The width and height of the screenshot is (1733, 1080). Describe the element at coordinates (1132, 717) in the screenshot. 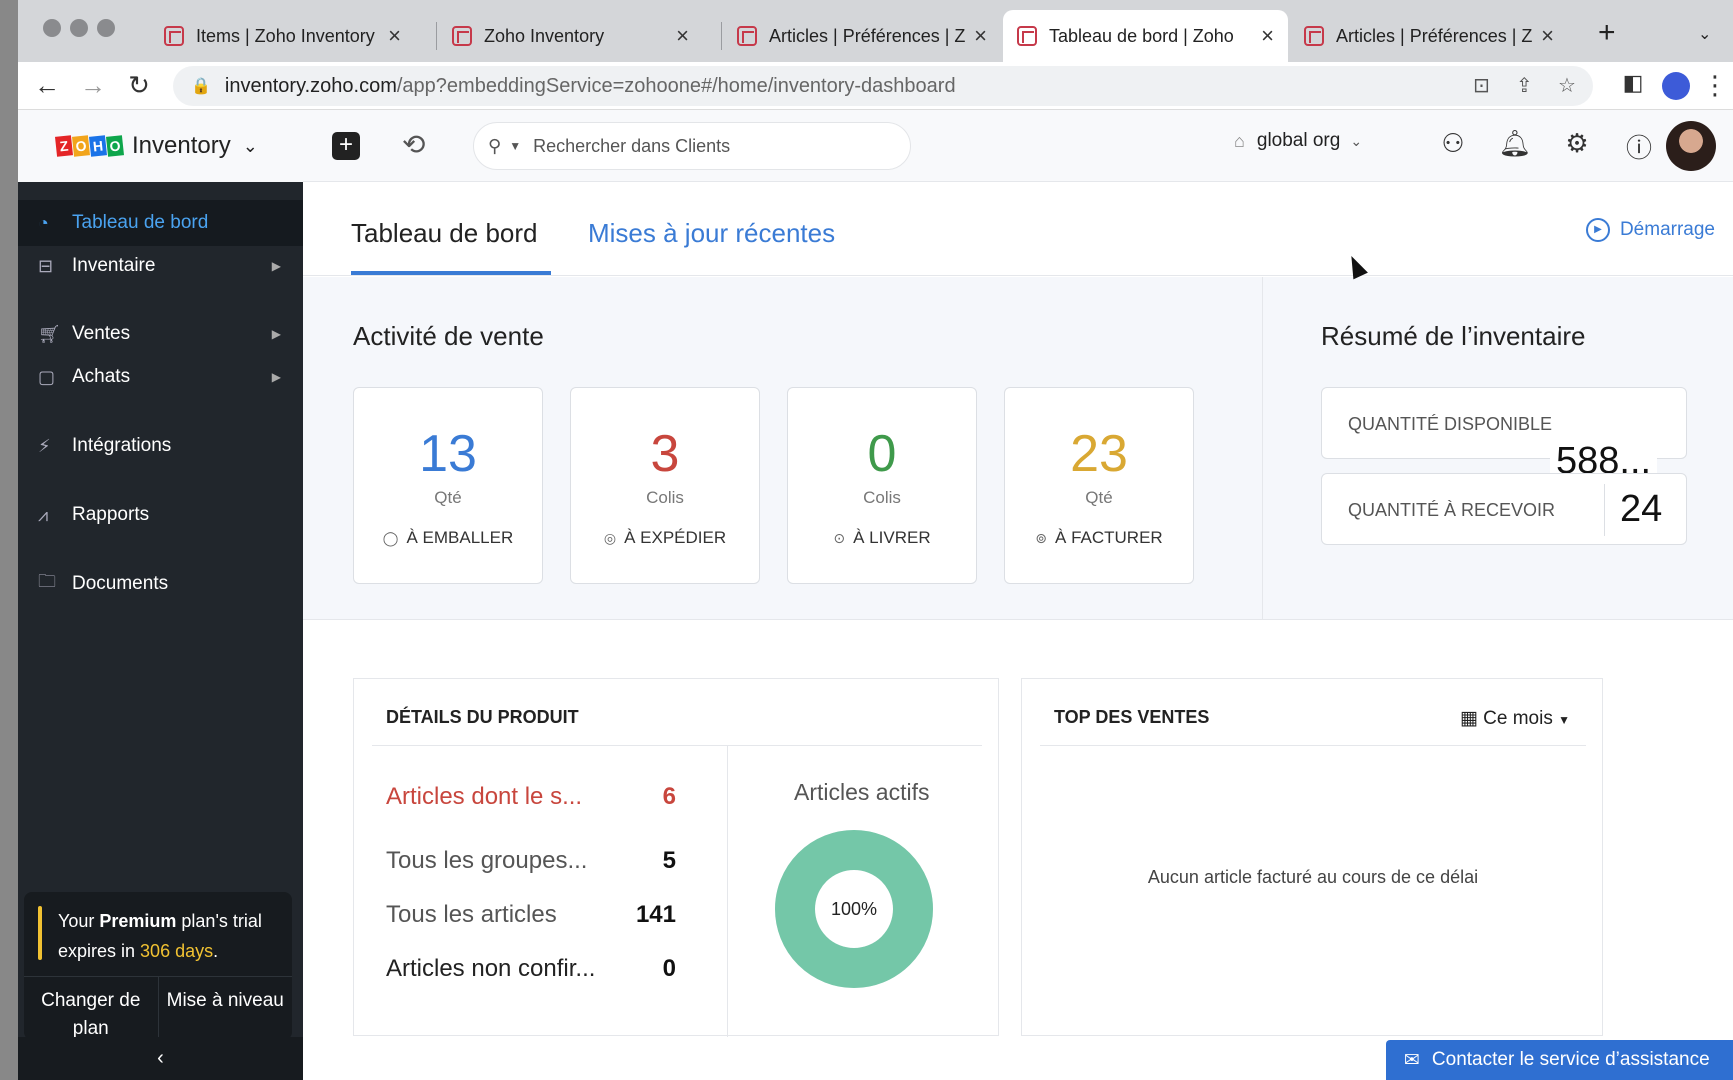

I see `panel-title: TOP DES VENTES` at that location.